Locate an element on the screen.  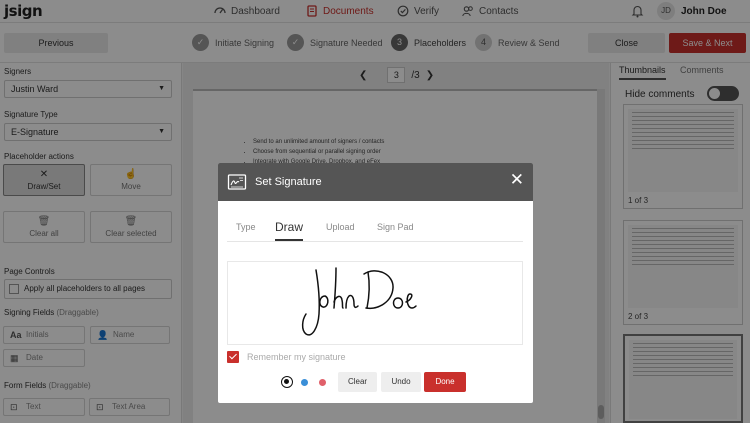
color-red is located at coordinates (322, 382).